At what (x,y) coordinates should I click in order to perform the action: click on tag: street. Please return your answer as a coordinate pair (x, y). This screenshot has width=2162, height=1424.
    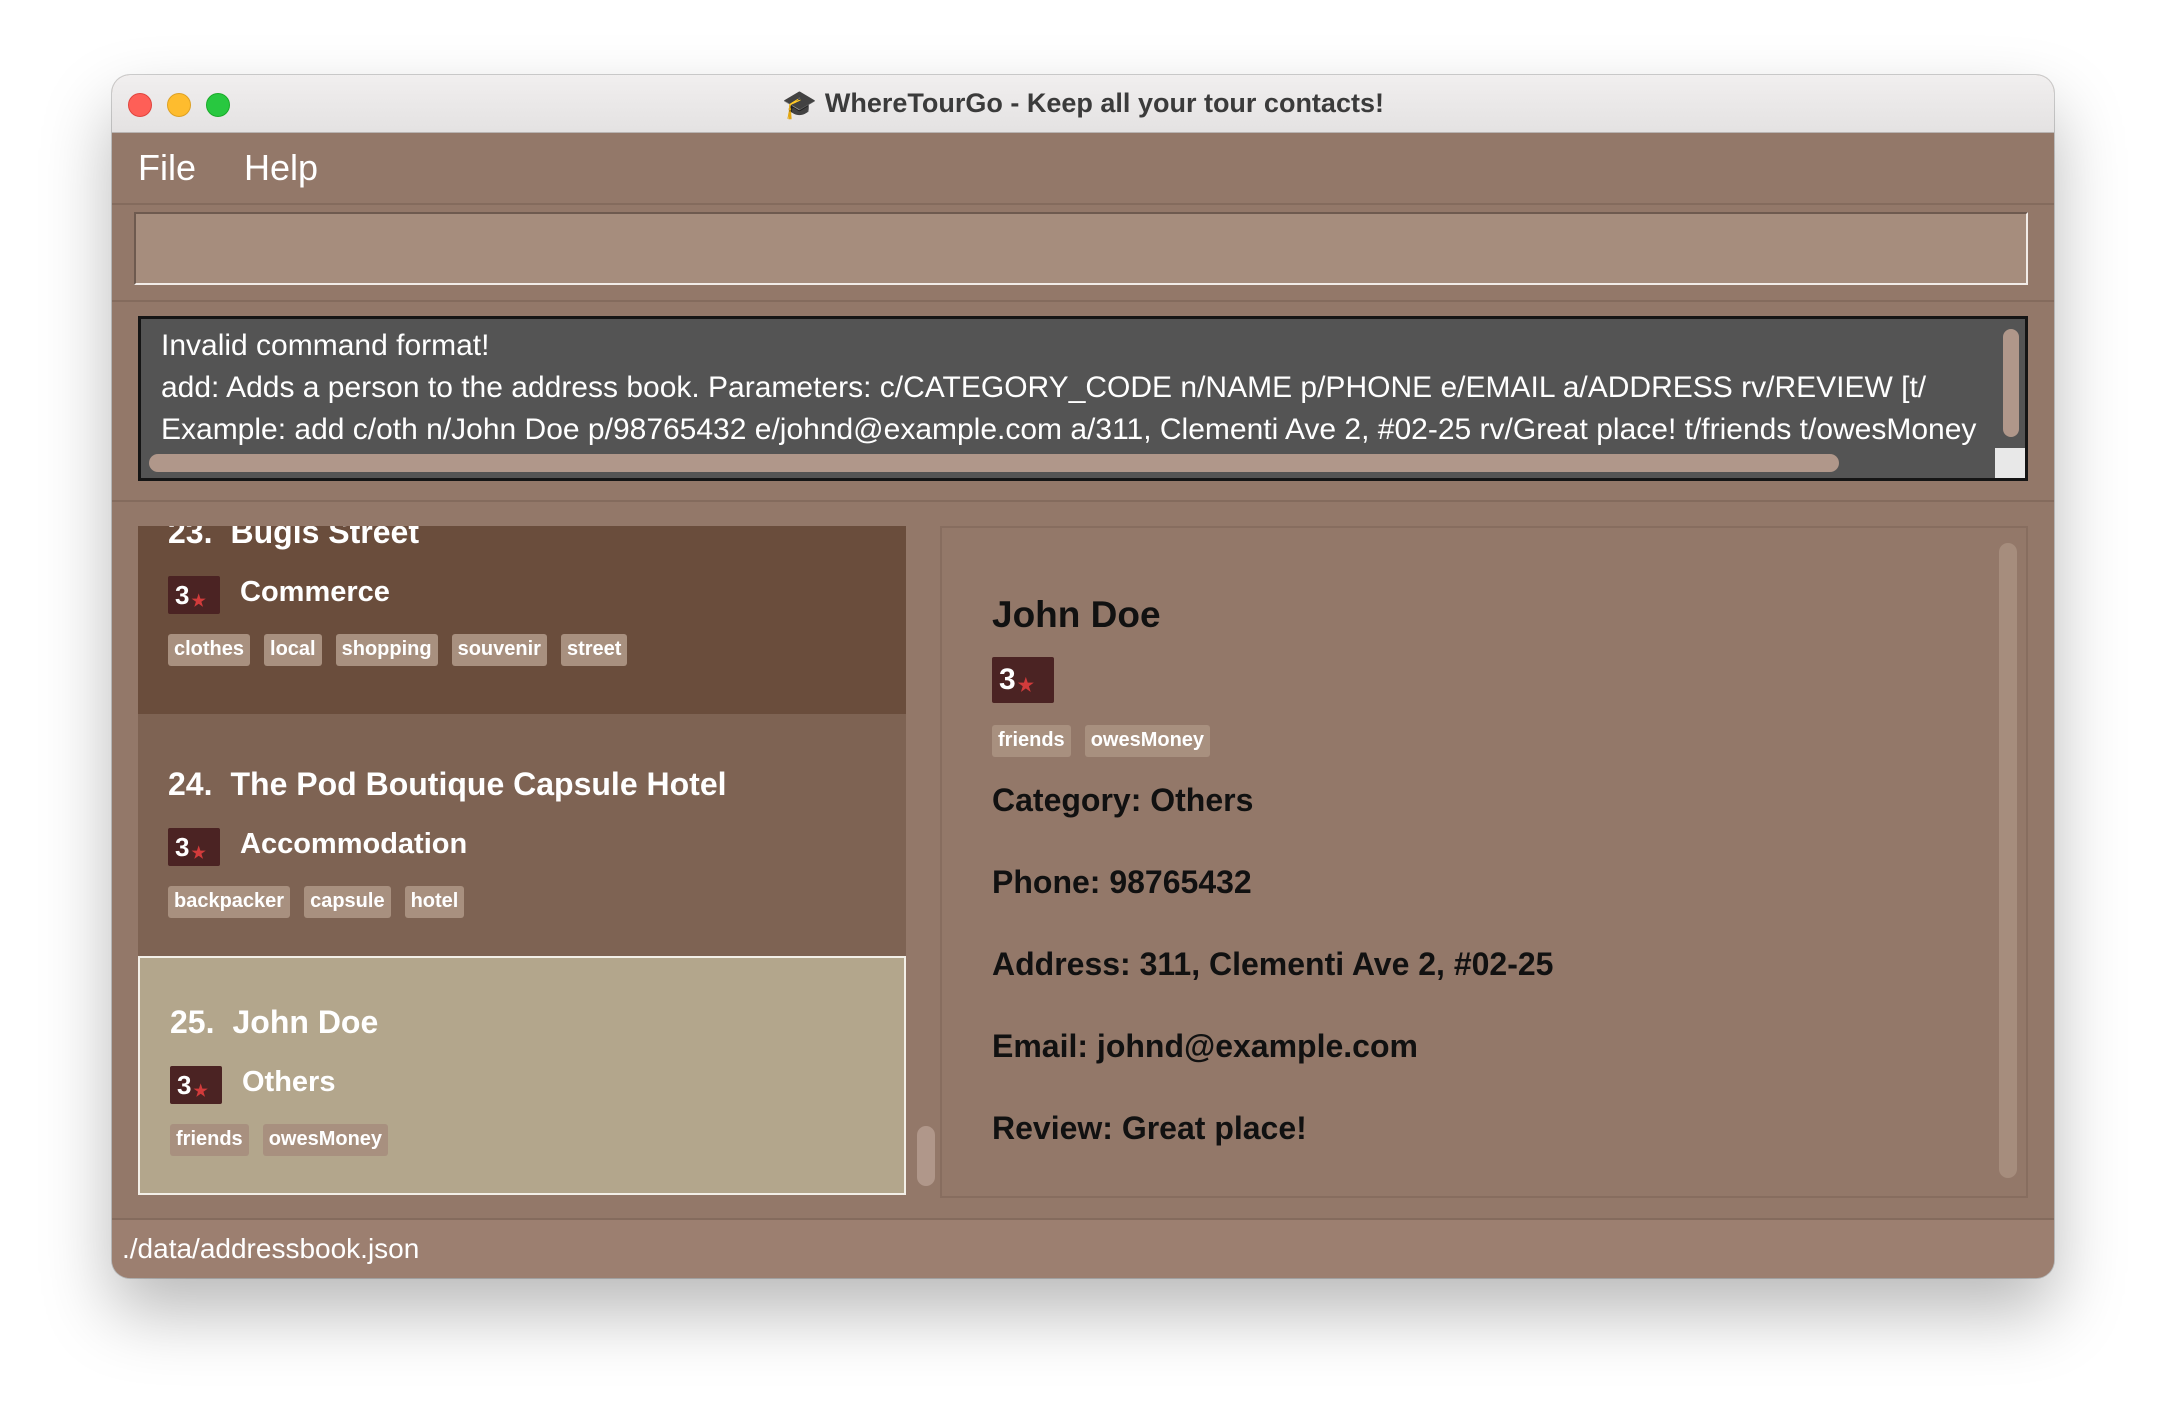
    Looking at the image, I should click on (594, 650).